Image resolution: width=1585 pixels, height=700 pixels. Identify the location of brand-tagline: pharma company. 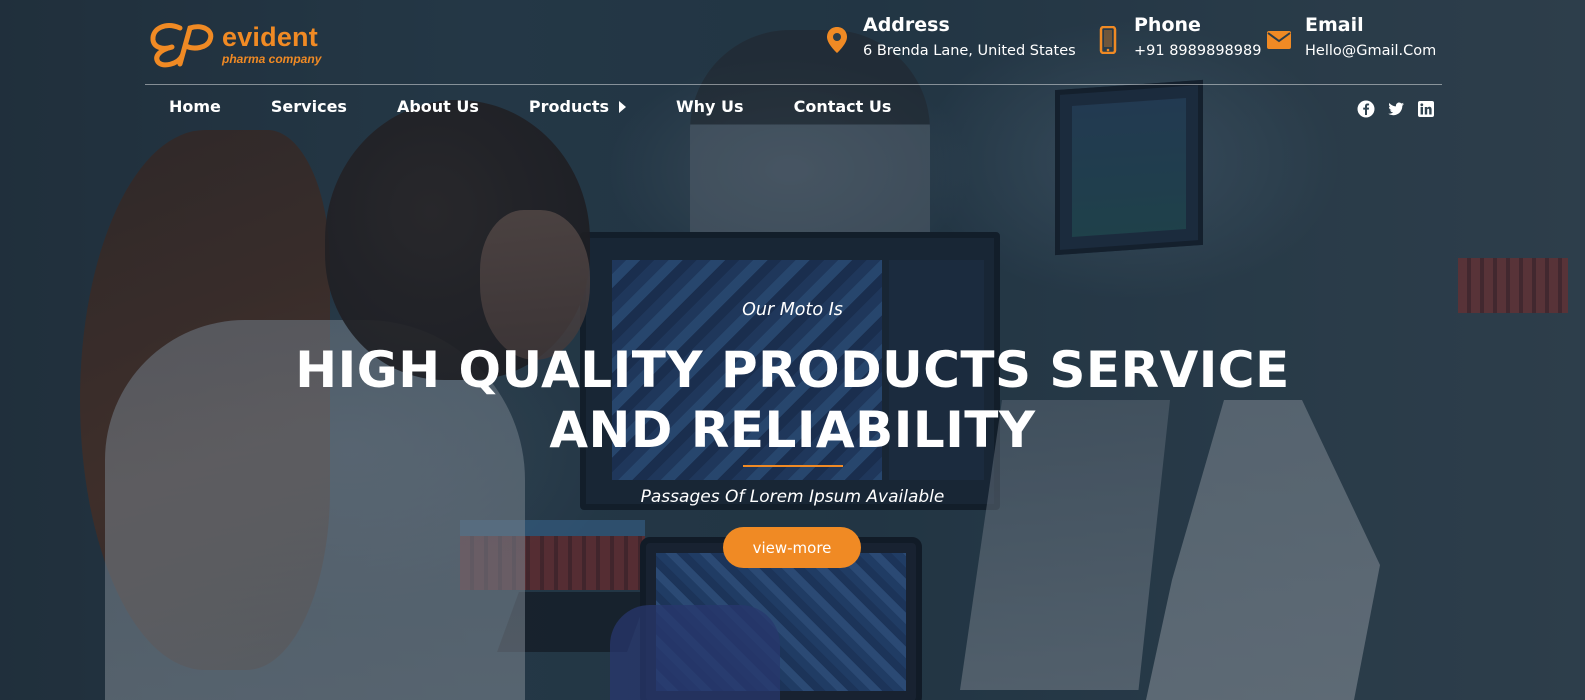
(272, 58).